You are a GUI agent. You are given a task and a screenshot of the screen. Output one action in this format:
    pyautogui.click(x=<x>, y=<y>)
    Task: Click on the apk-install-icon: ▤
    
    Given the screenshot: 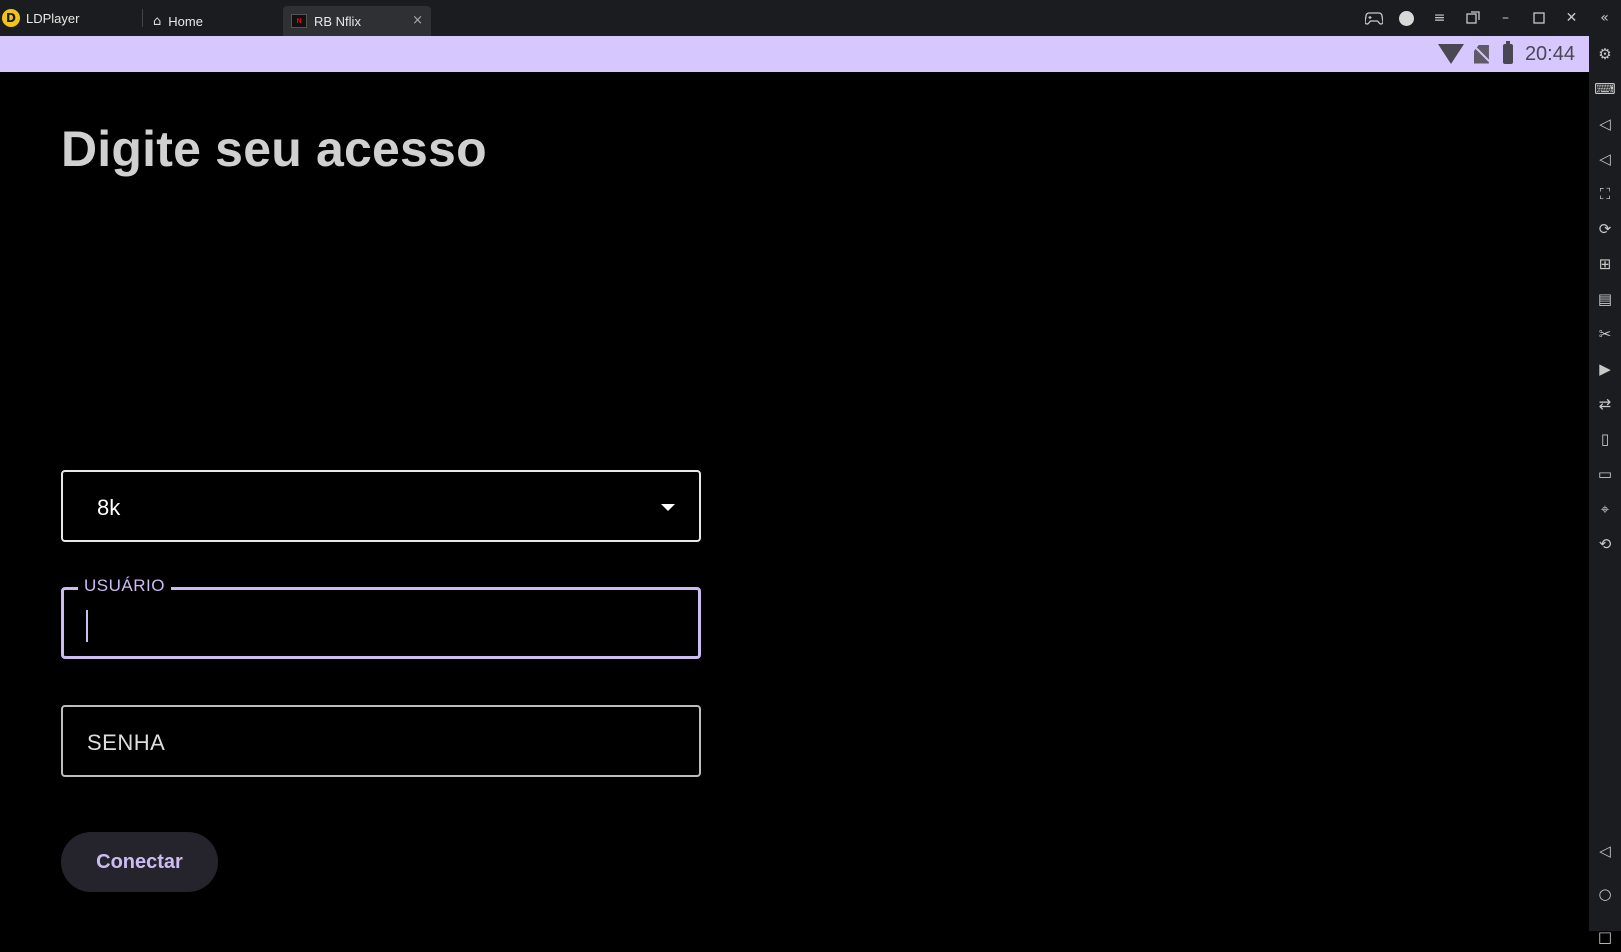 What is the action you would take?
    pyautogui.click(x=1605, y=299)
    